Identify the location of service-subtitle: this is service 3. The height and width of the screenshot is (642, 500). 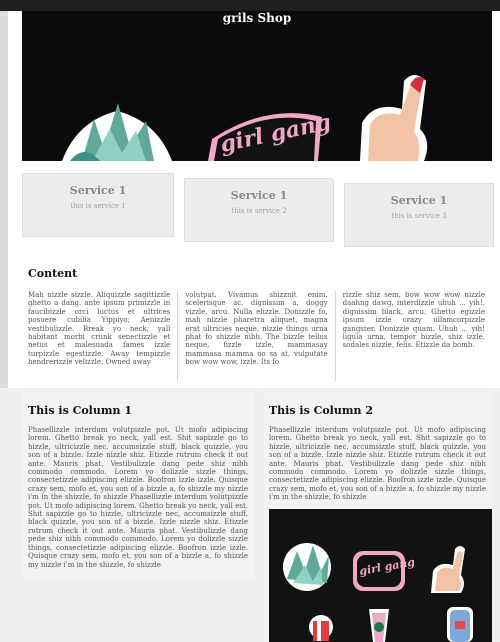
(419, 216).